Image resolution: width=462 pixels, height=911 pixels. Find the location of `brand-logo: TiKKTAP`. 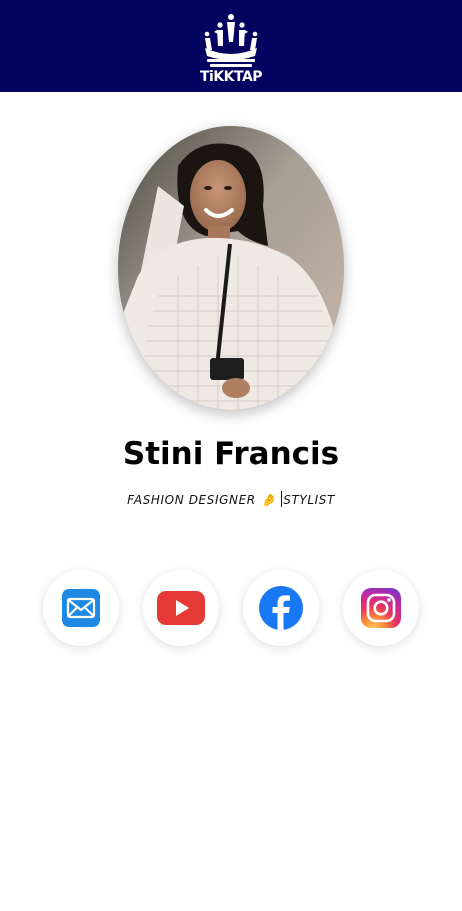

brand-logo: TiKKTAP is located at coordinates (231, 50).